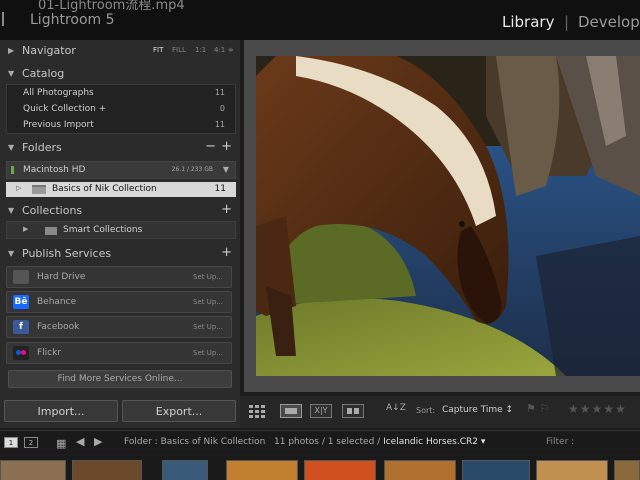  What do you see at coordinates (61, 277) in the screenshot?
I see `service-label: Hard Drive` at bounding box center [61, 277].